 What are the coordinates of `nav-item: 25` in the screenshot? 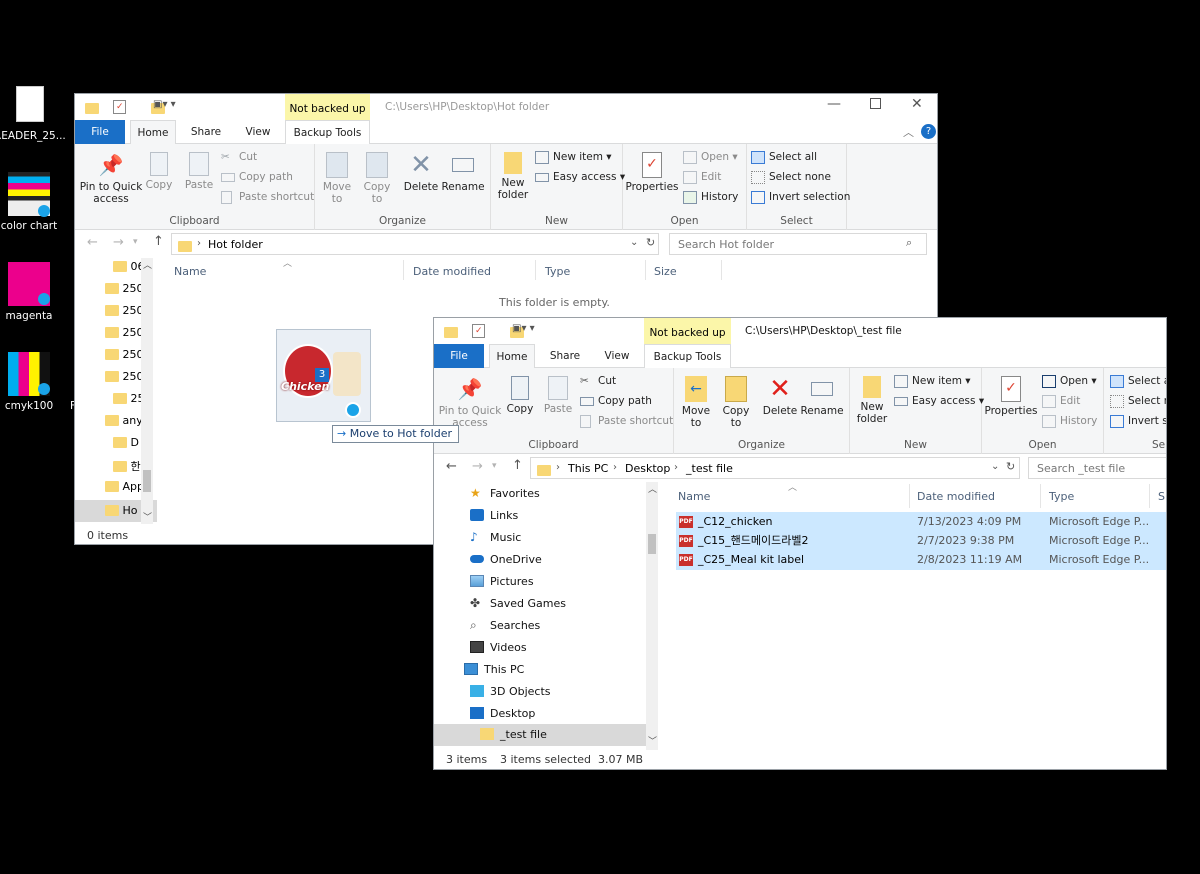 It's located at (129, 398).